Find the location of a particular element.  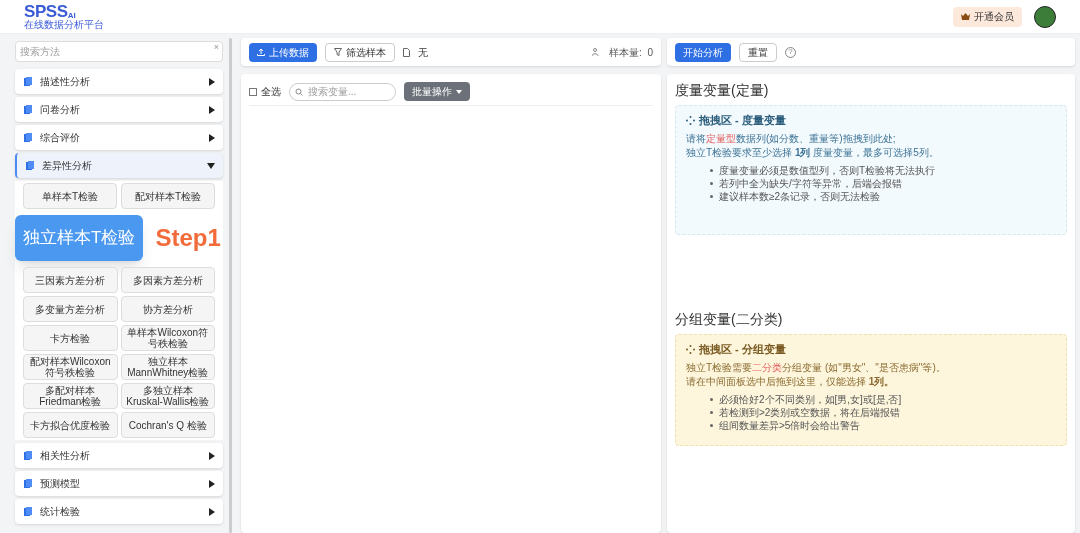

note-item: 度量变量必须是数值型列，否则T检验将无法执行 is located at coordinates (827, 170).